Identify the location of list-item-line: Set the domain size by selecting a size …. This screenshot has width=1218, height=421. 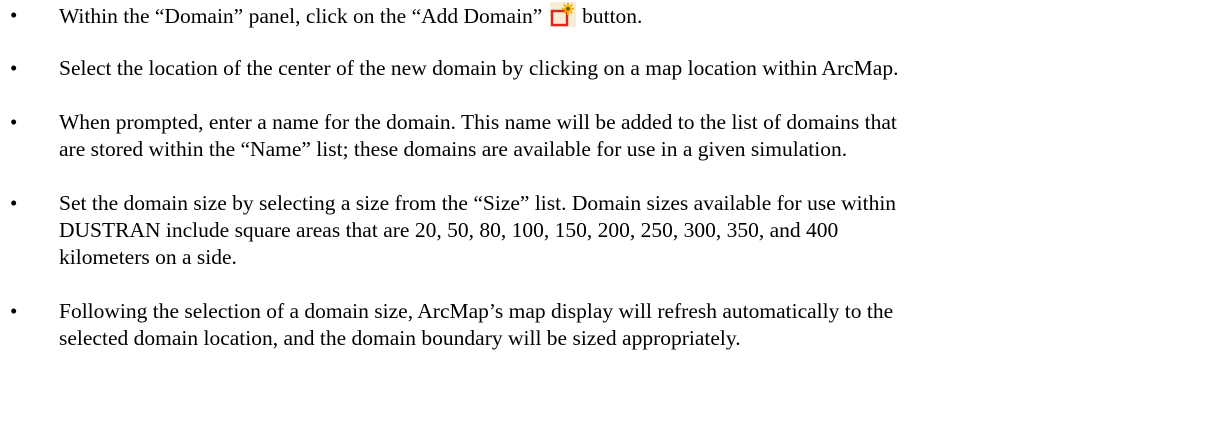
(478, 203).